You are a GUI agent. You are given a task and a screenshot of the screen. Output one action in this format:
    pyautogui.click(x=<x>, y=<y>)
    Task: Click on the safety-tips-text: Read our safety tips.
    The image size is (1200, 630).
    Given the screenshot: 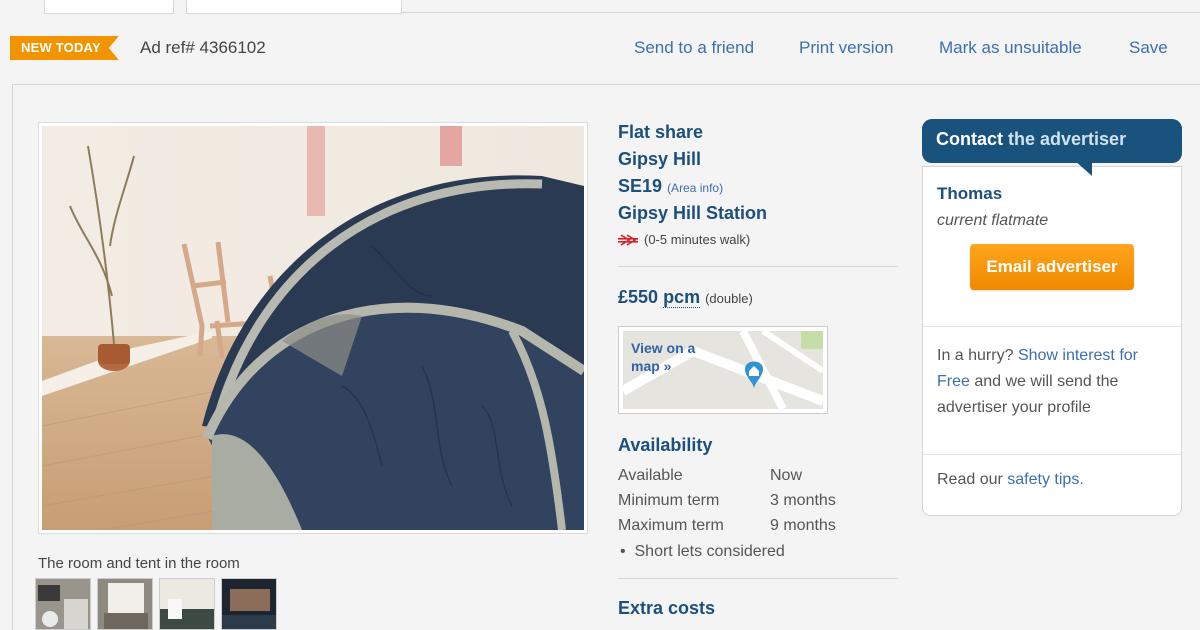 What is the action you would take?
    pyautogui.click(x=1010, y=480)
    